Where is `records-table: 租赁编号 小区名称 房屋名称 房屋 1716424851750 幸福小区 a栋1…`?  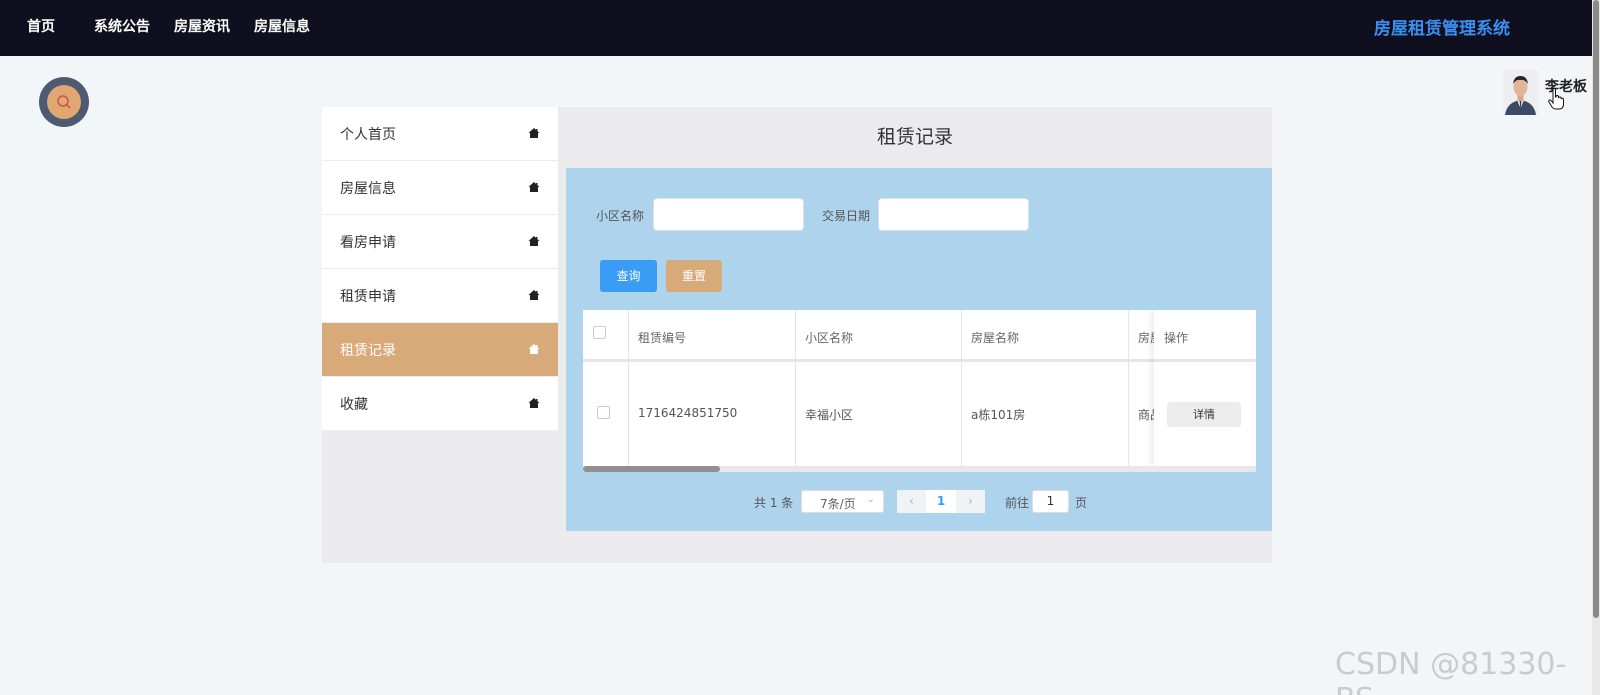
records-table: 租赁编号 小区名称 房屋名称 房屋 1716424851750 幸福小区 a栋1… is located at coordinates (919, 391).